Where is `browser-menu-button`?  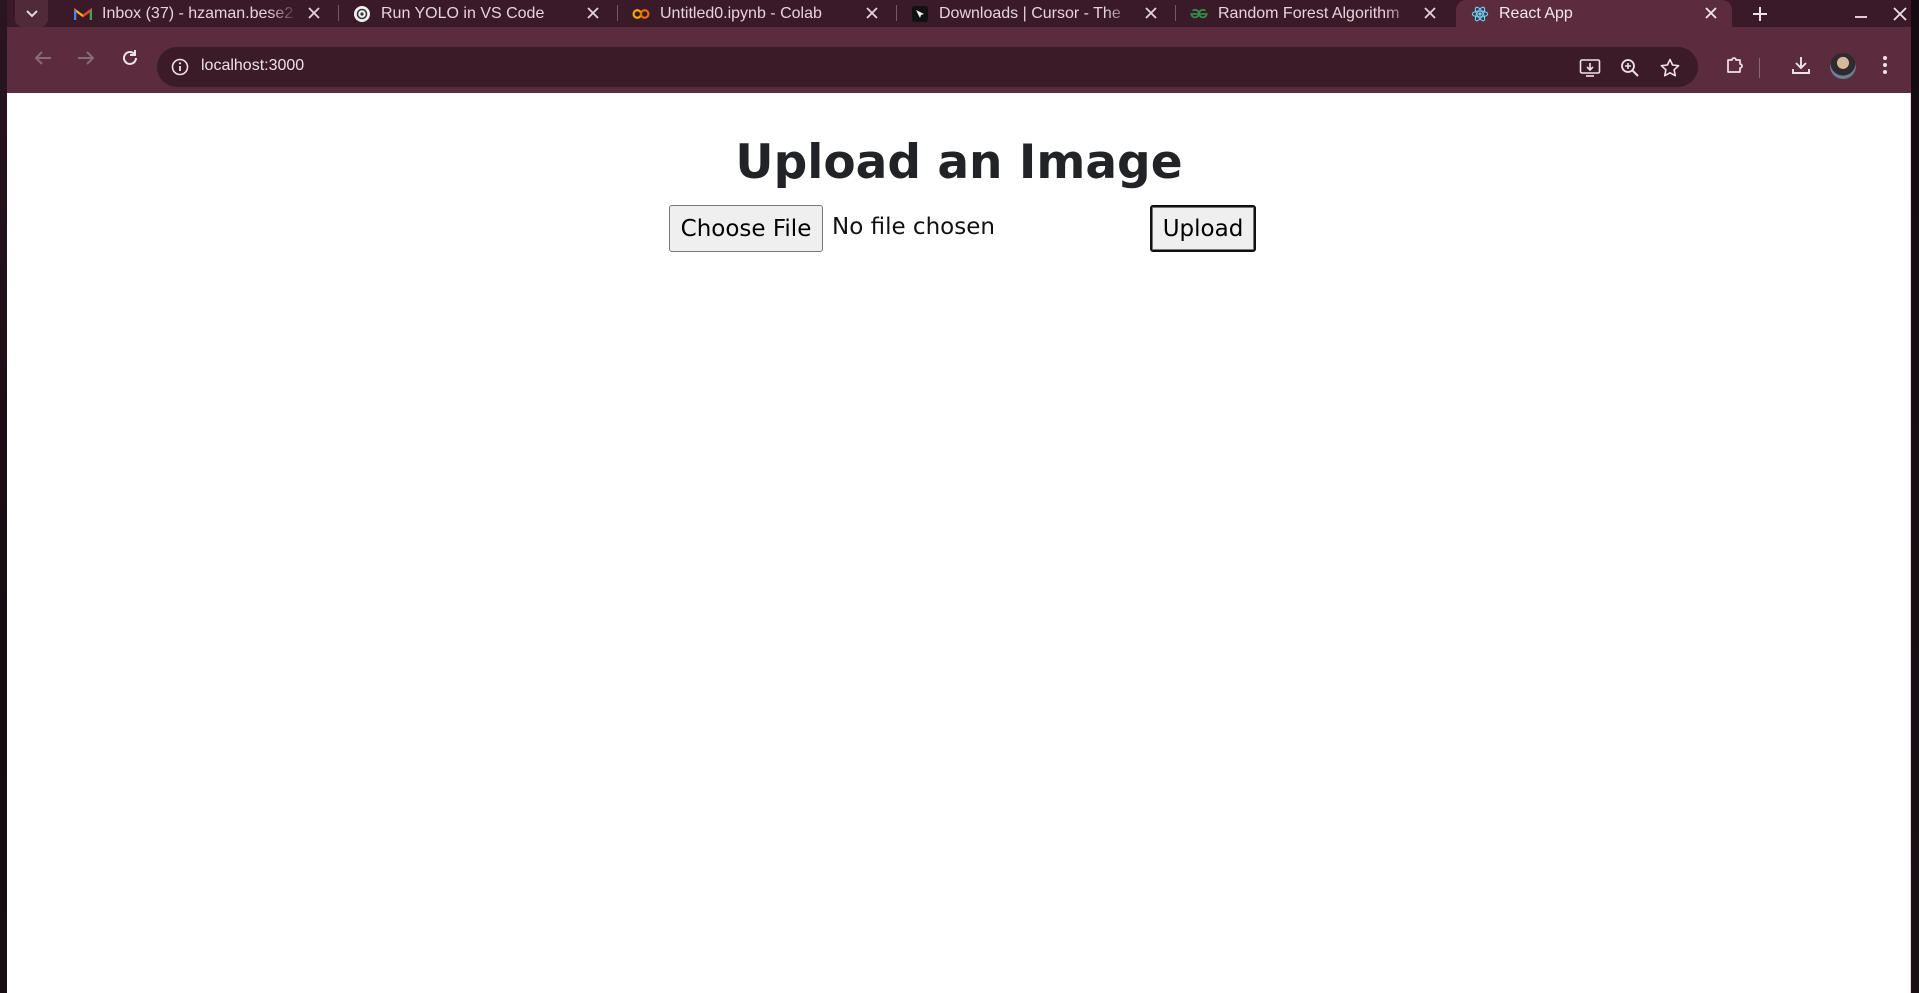
browser-menu-button is located at coordinates (1885, 65).